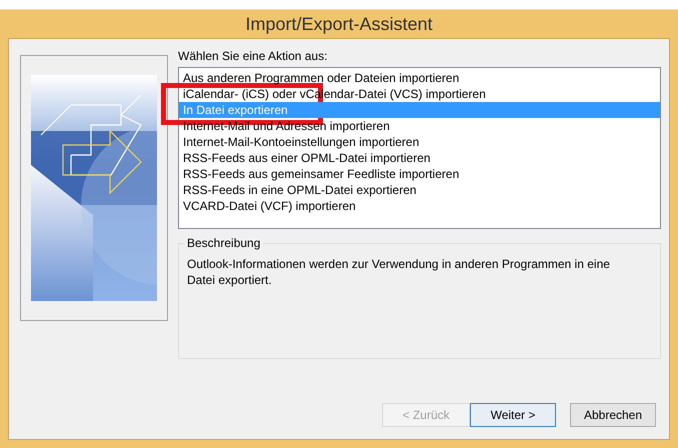 This screenshot has width=678, height=448. Describe the element at coordinates (513, 415) in the screenshot. I see `dialog-button: Weiter >` at that location.